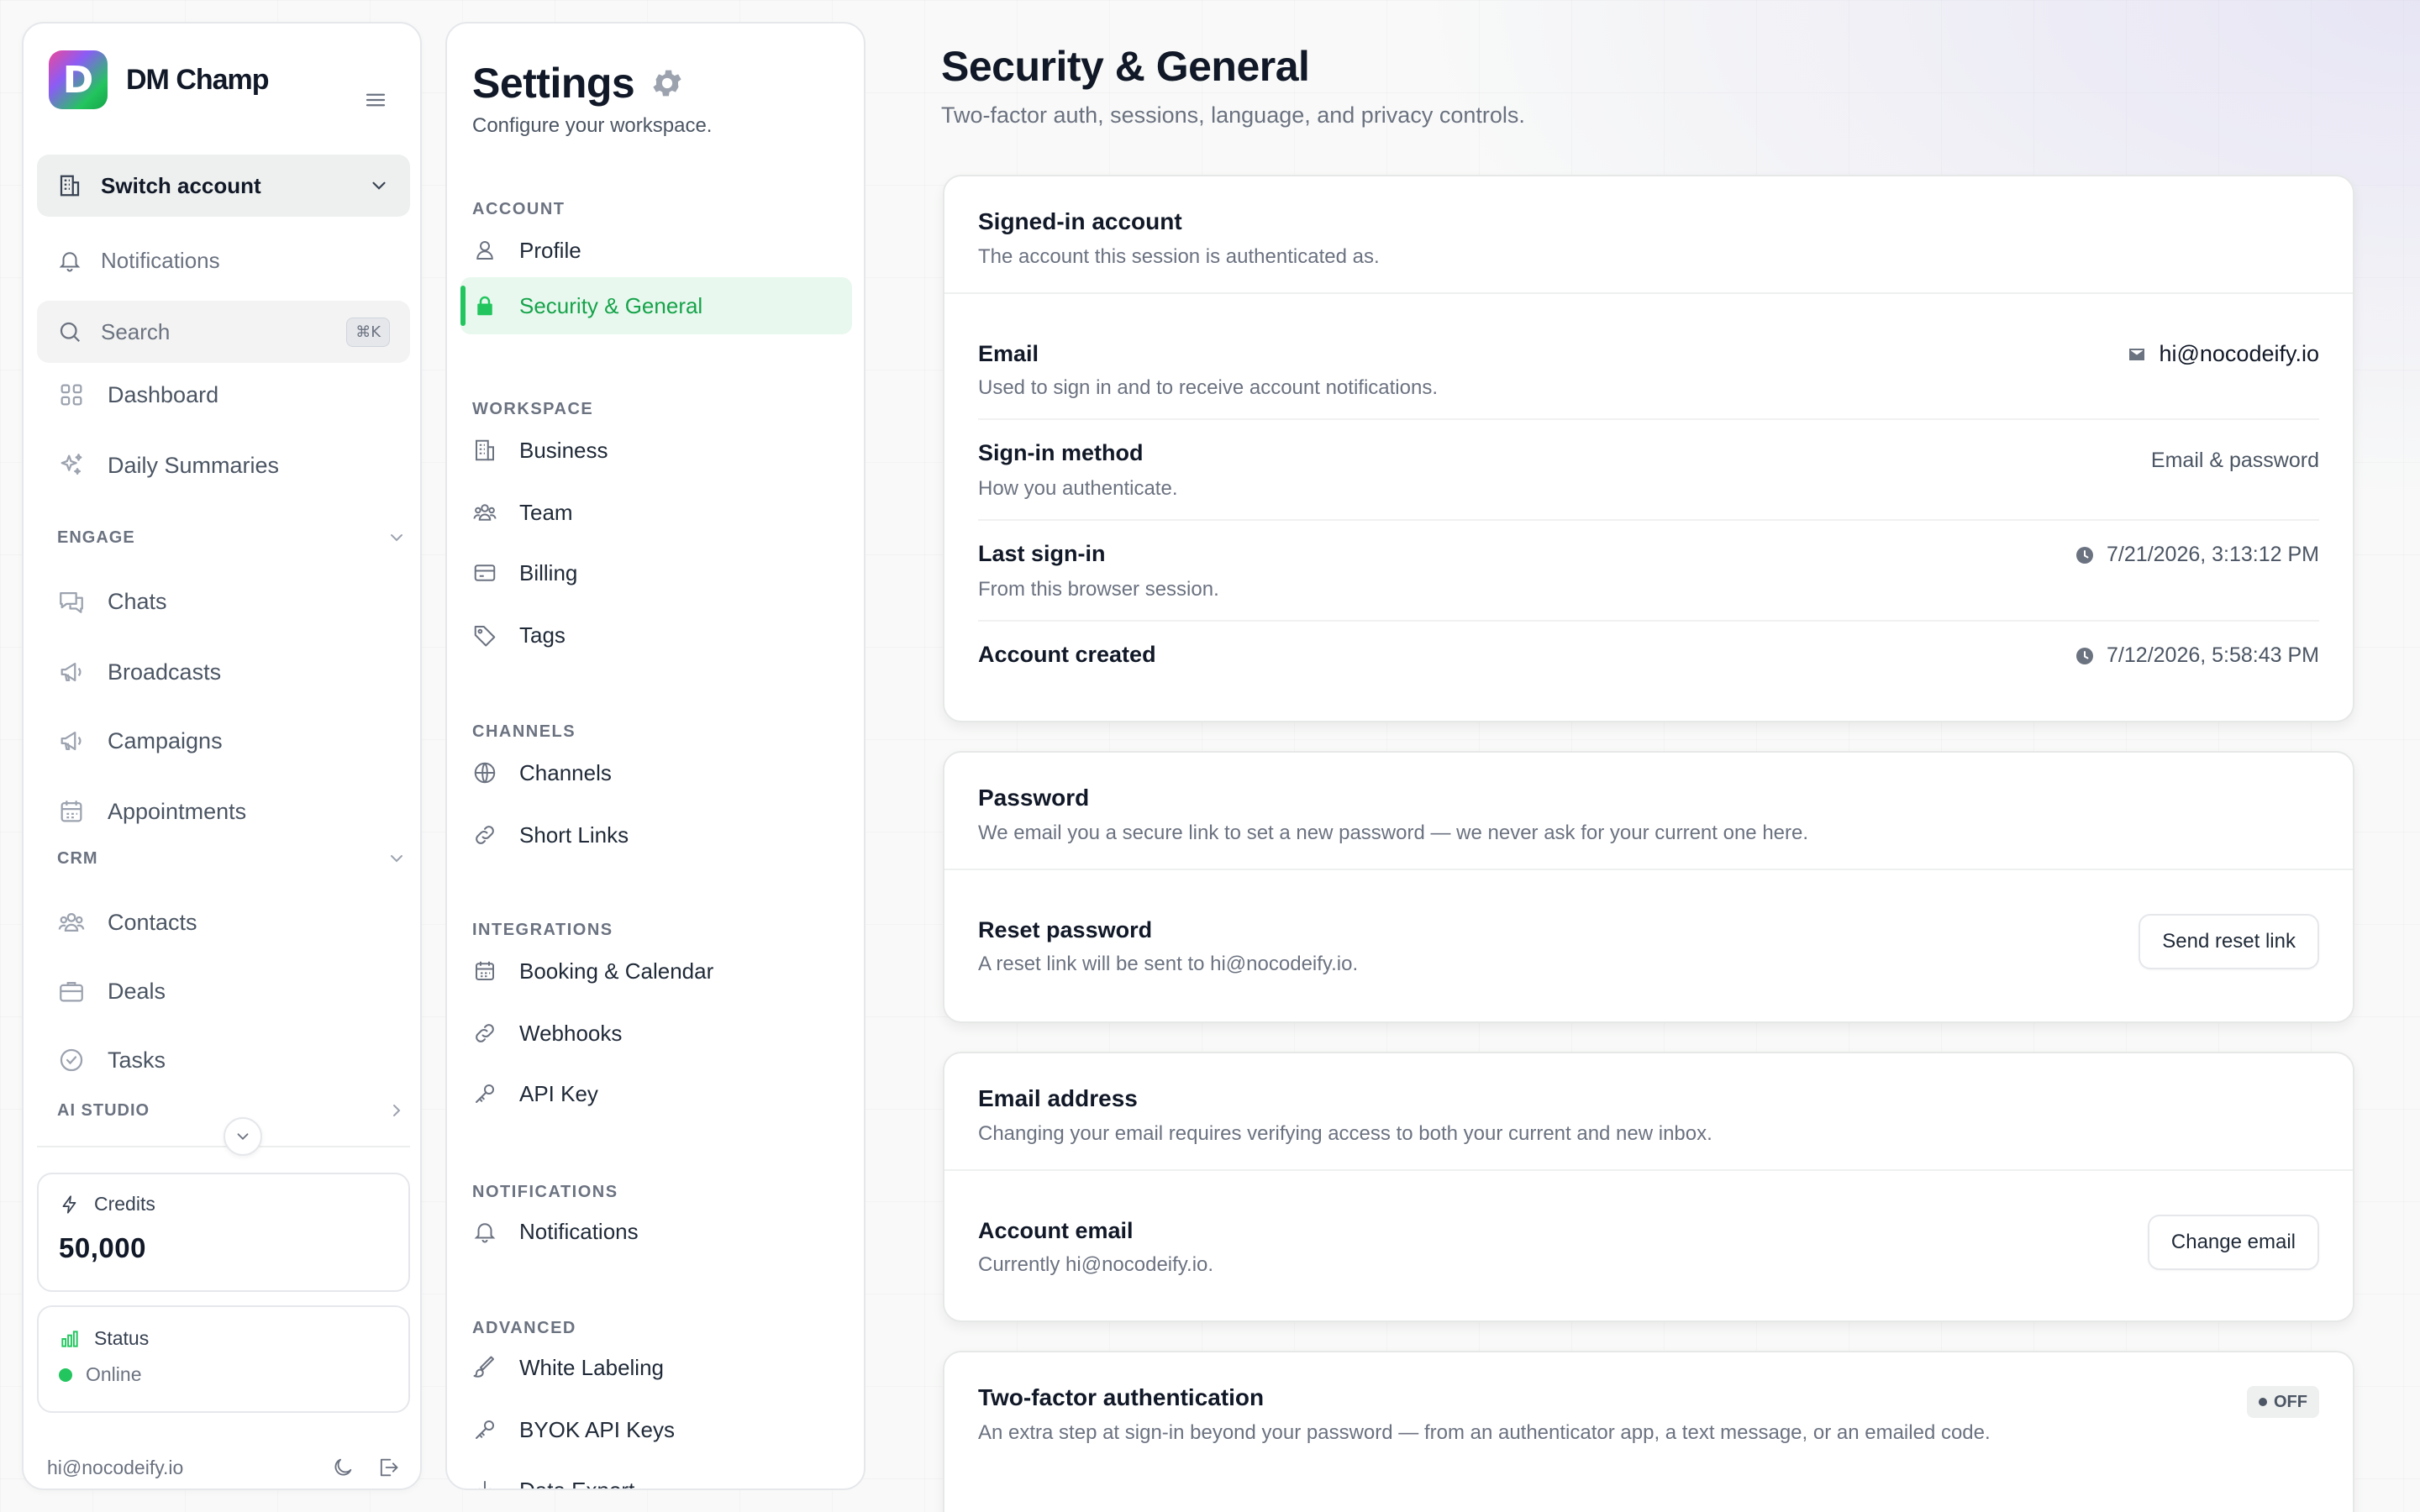  I want to click on nav-short-links: Short Links, so click(656, 835).